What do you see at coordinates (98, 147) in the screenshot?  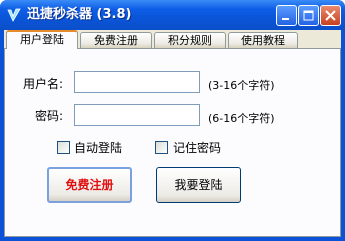 I see `auto-login-label: 自动登陆` at bounding box center [98, 147].